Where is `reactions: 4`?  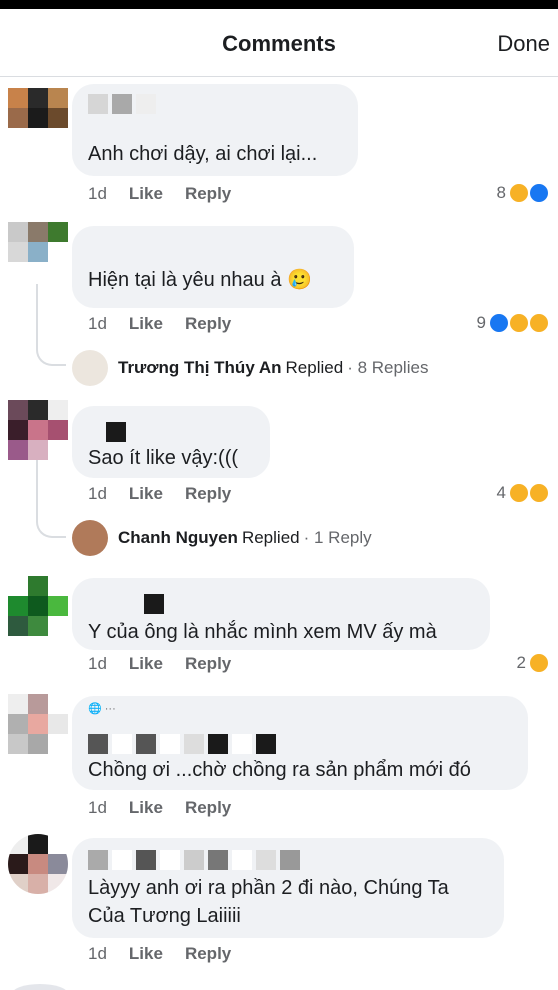
reactions: 4 is located at coordinates (523, 493).